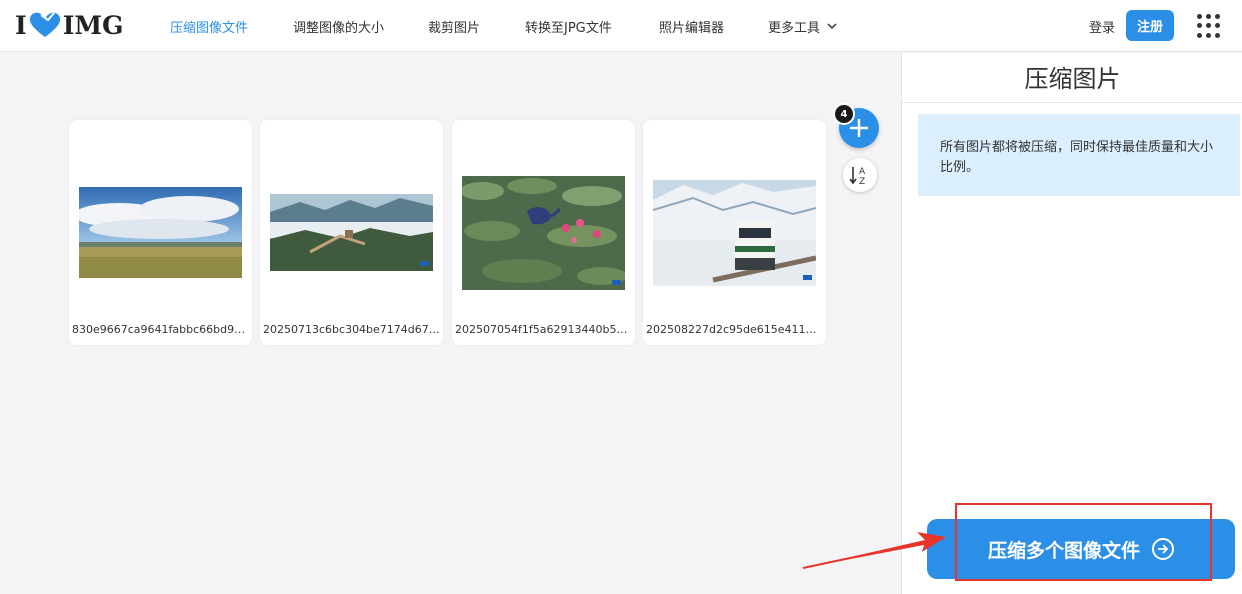 The height and width of the screenshot is (594, 1242). I want to click on apps-grid-icon, so click(1209, 26).